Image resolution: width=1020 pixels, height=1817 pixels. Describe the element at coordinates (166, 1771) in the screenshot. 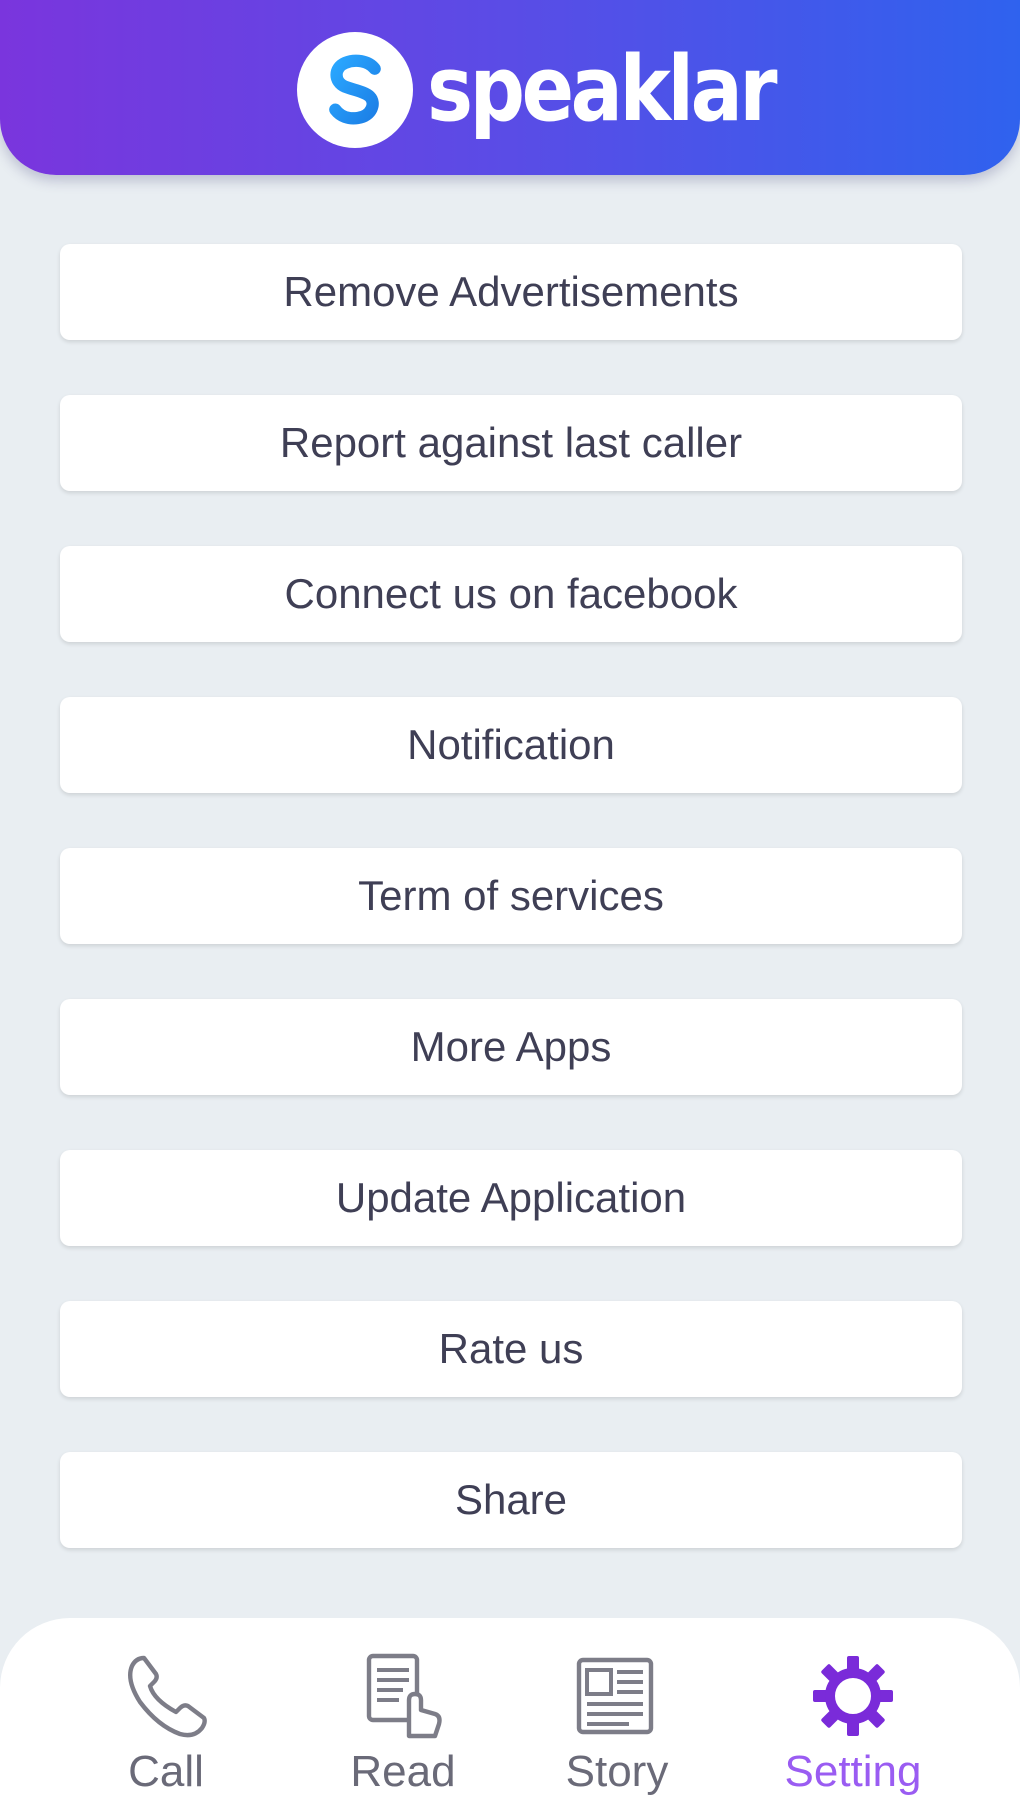

I see `nav-label-call: Call` at that location.